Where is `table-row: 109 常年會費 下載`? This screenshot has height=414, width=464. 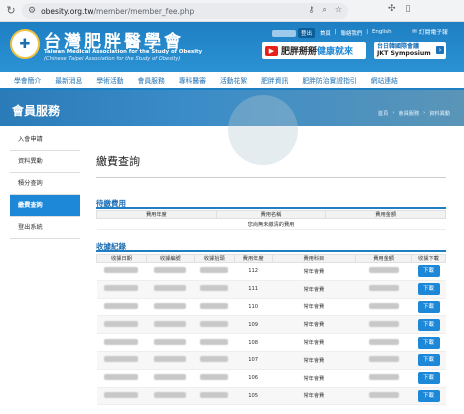
table-row: 109 常年會費 下載 is located at coordinates (271, 325).